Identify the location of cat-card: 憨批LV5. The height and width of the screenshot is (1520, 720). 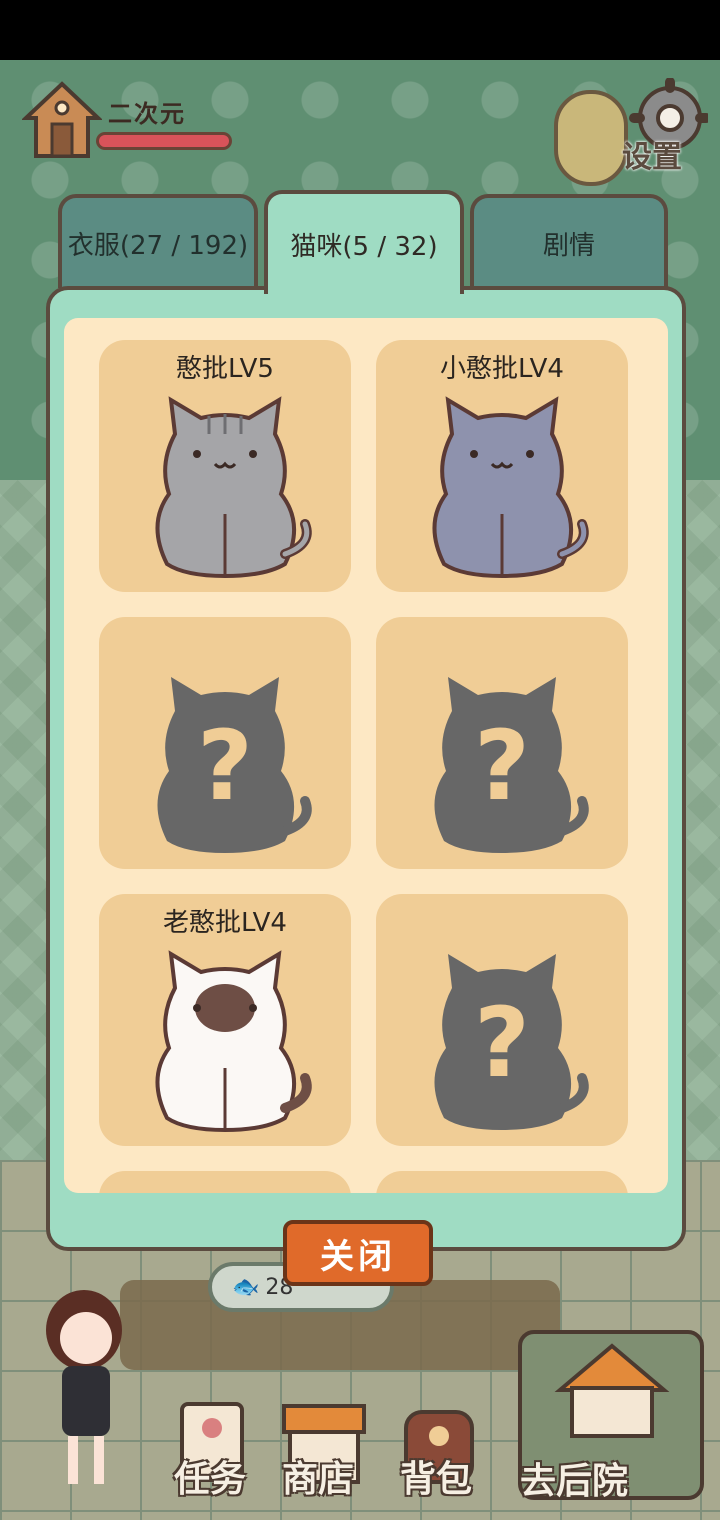
(225, 466).